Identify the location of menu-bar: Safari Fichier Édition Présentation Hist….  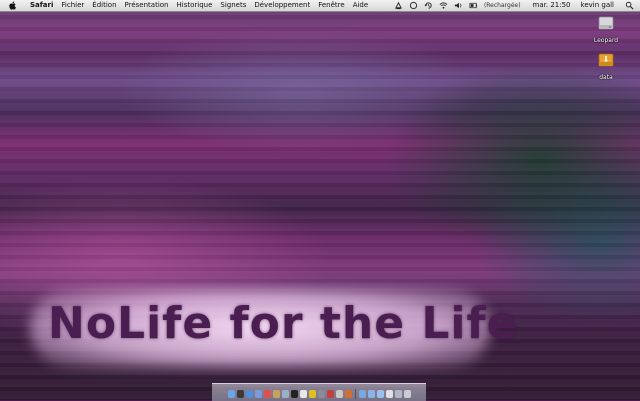
(320, 6).